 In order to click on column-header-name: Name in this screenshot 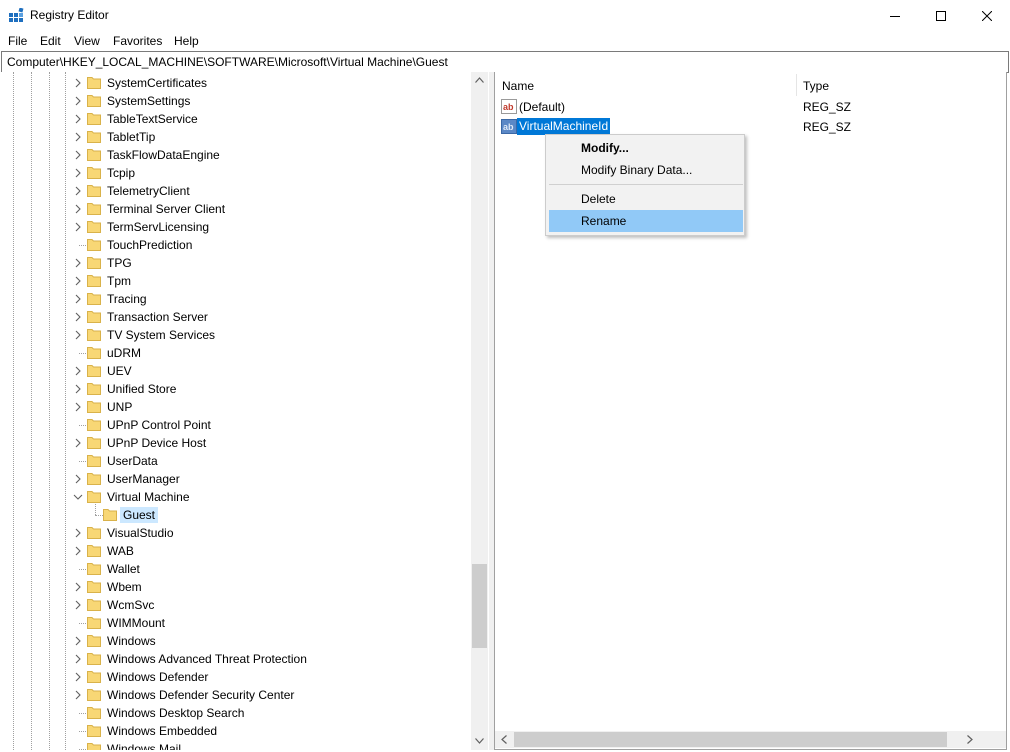, I will do `click(518, 89)`.